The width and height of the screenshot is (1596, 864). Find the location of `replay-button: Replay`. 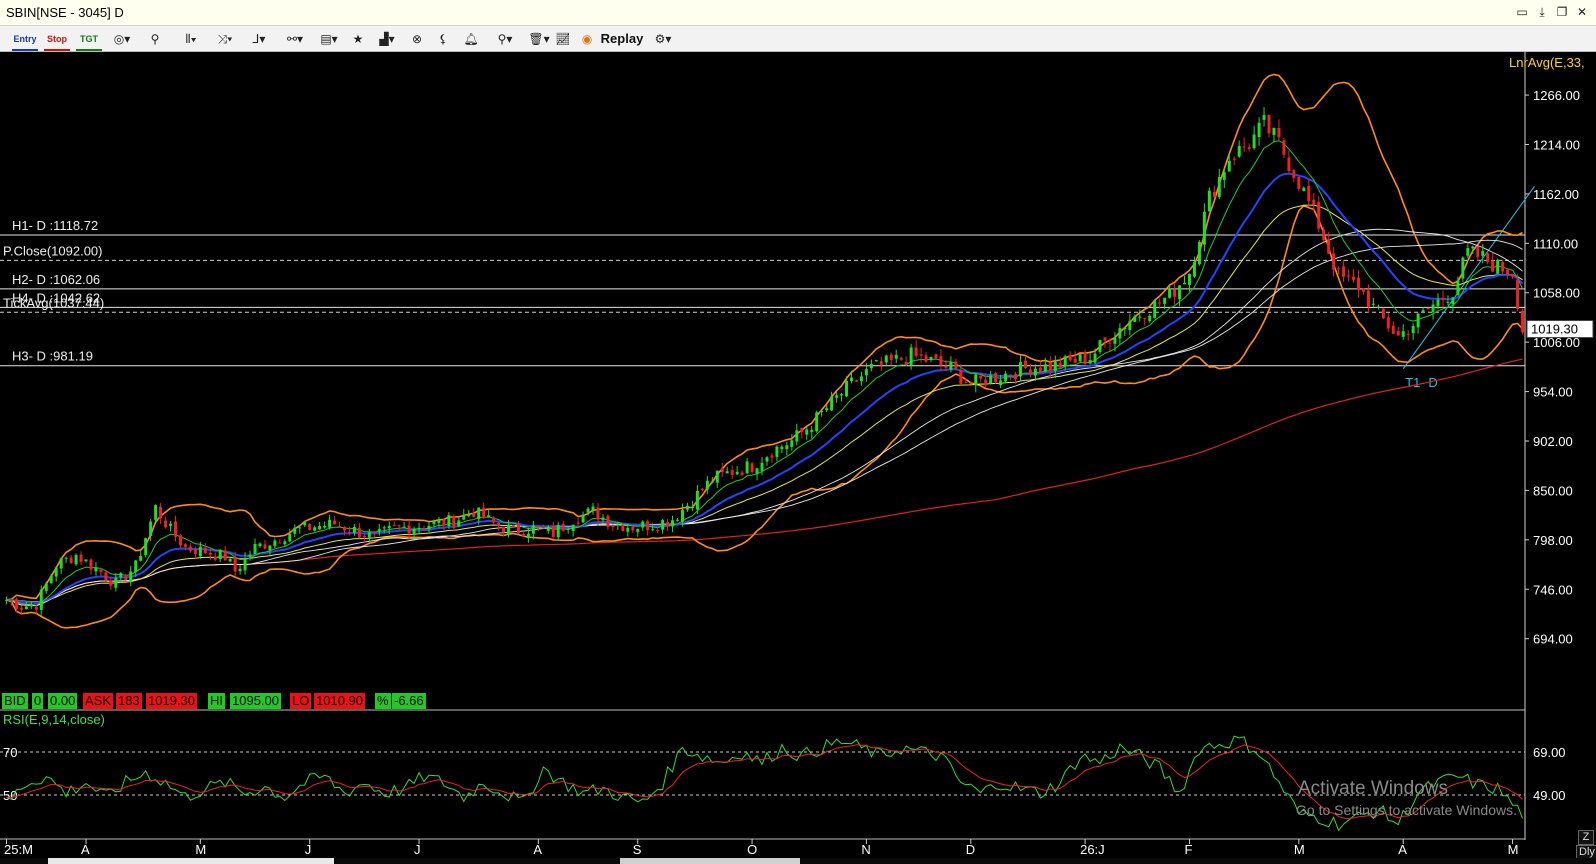

replay-button: Replay is located at coordinates (622, 39).